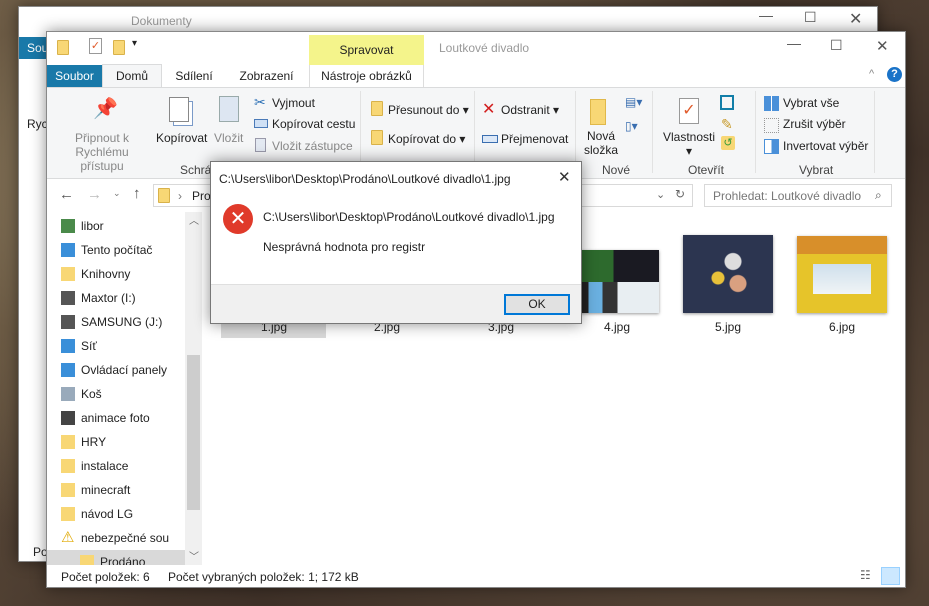  What do you see at coordinates (484, 48) in the screenshot?
I see `window-title: Loutkové divadlo` at bounding box center [484, 48].